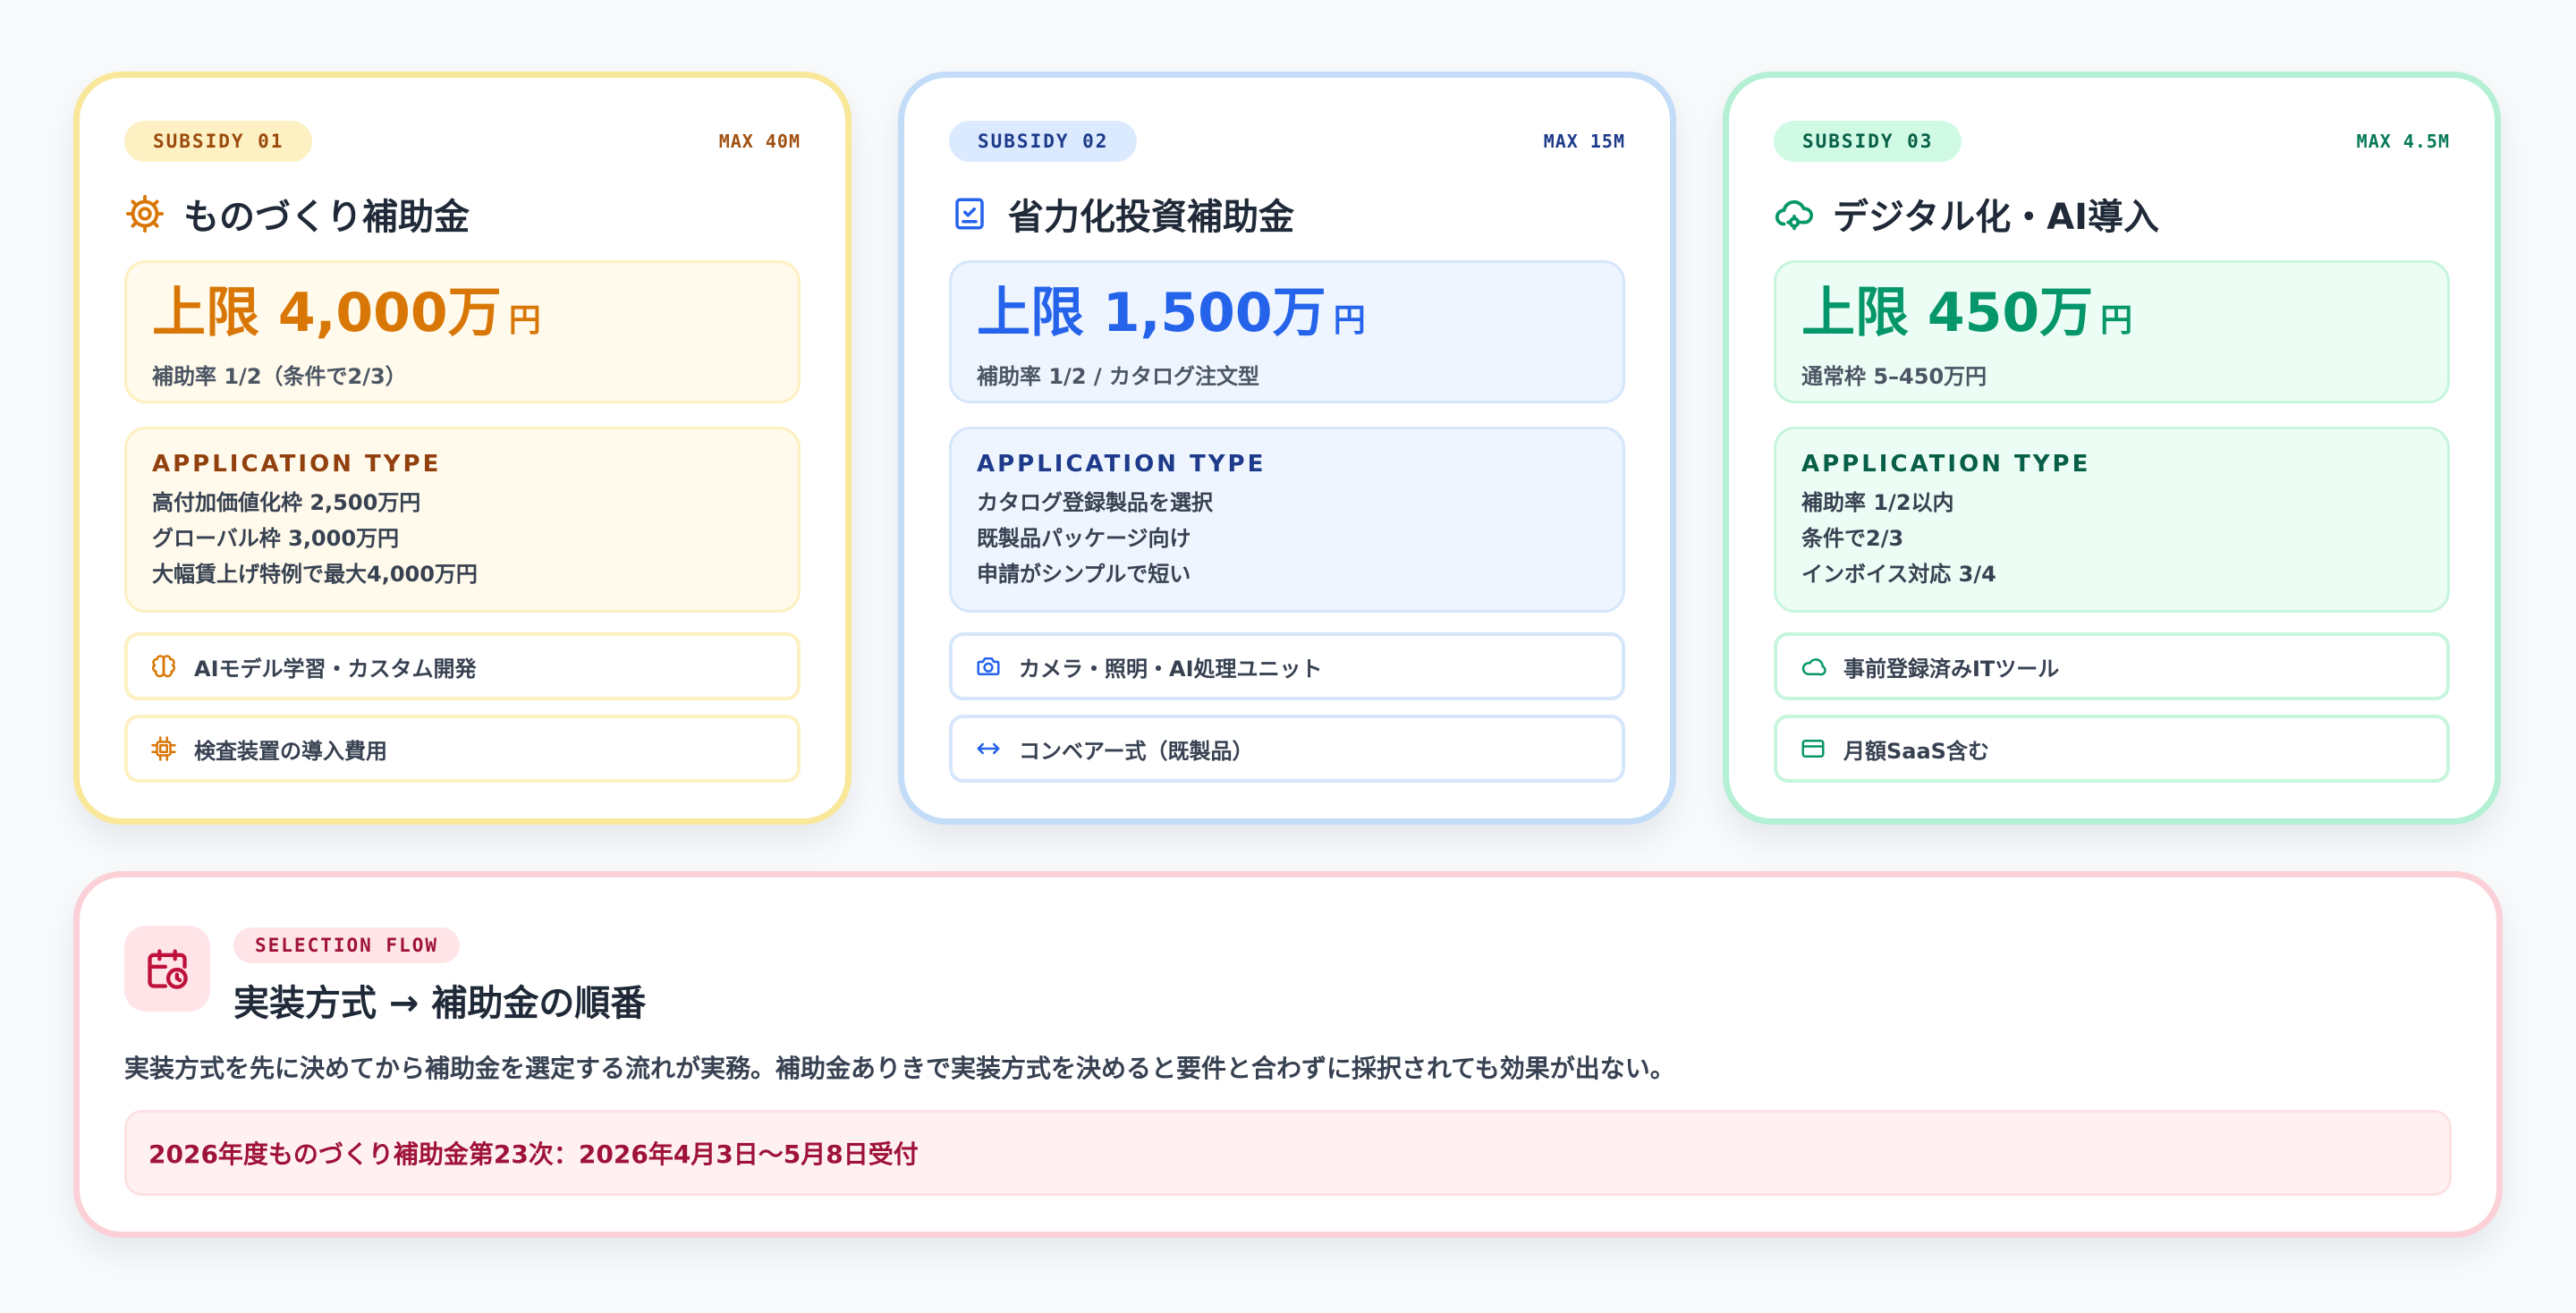 This screenshot has width=2576, height=1313. I want to click on feature-label: 事前登録済みITツール, so click(1951, 669).